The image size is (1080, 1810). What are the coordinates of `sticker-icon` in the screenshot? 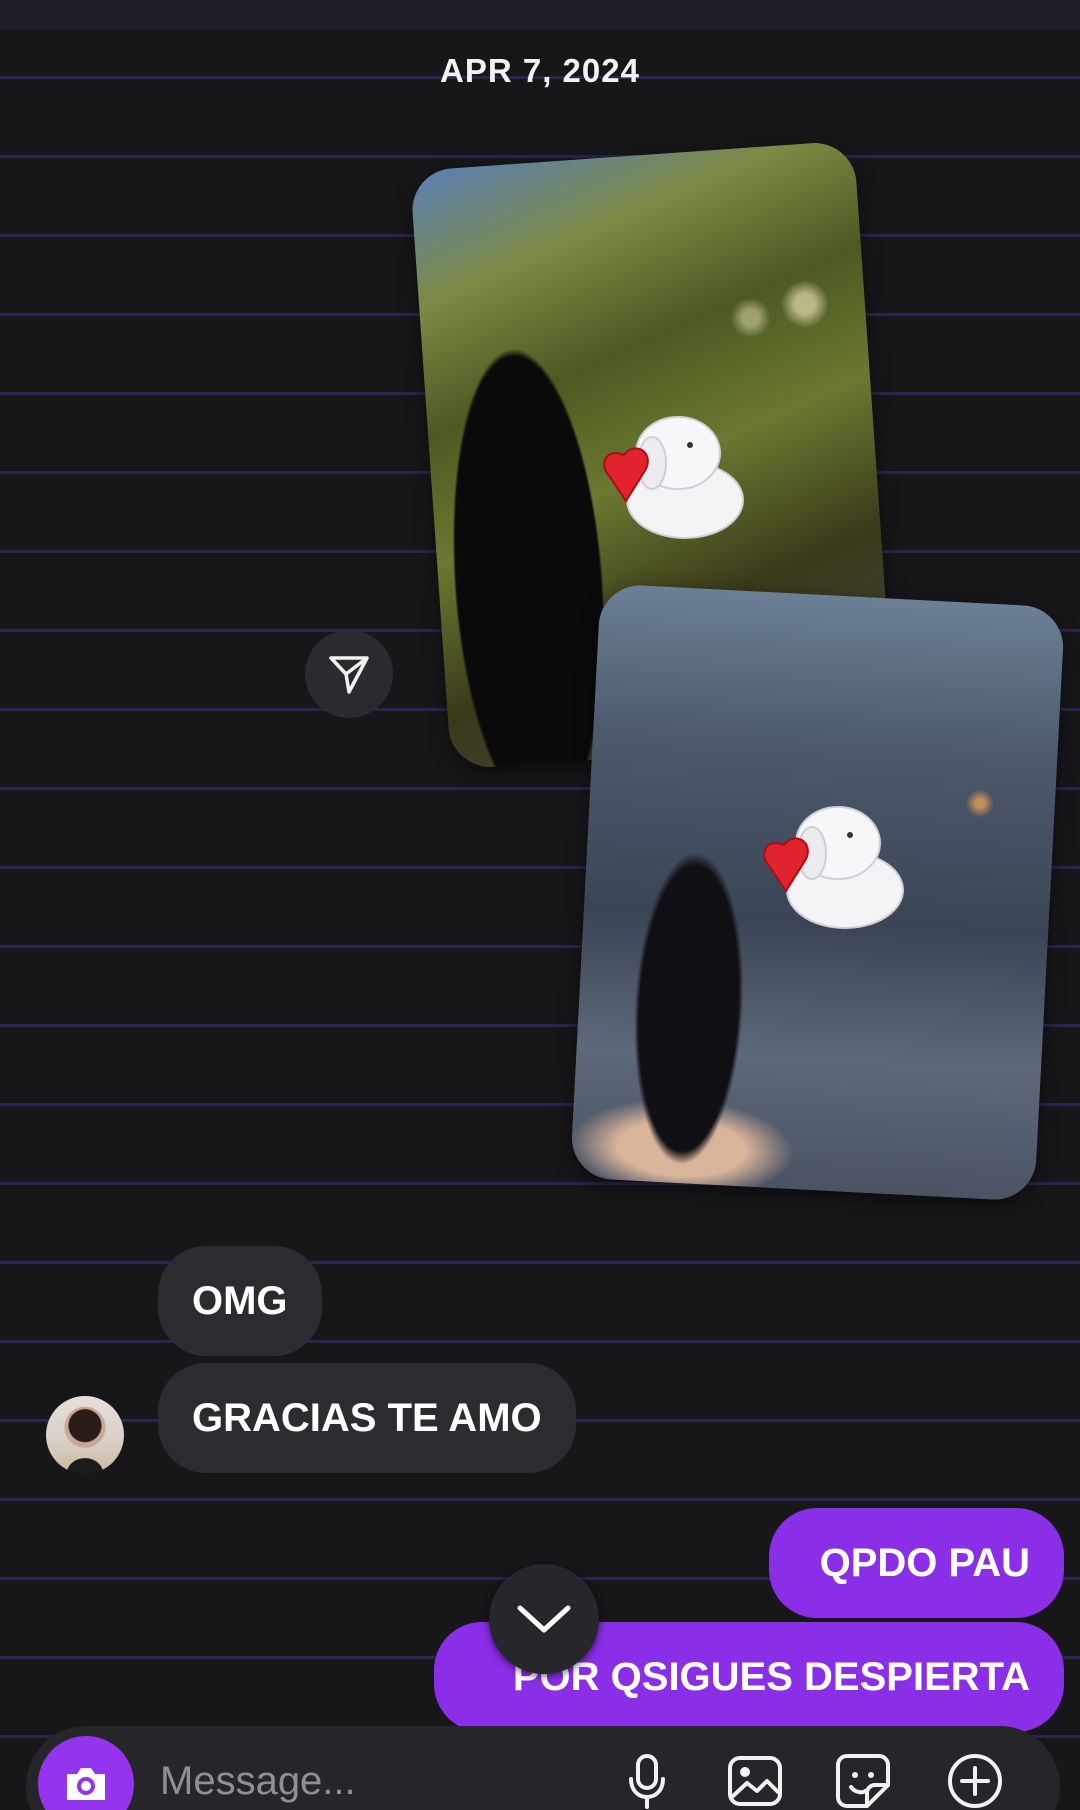 It's located at (863, 1781).